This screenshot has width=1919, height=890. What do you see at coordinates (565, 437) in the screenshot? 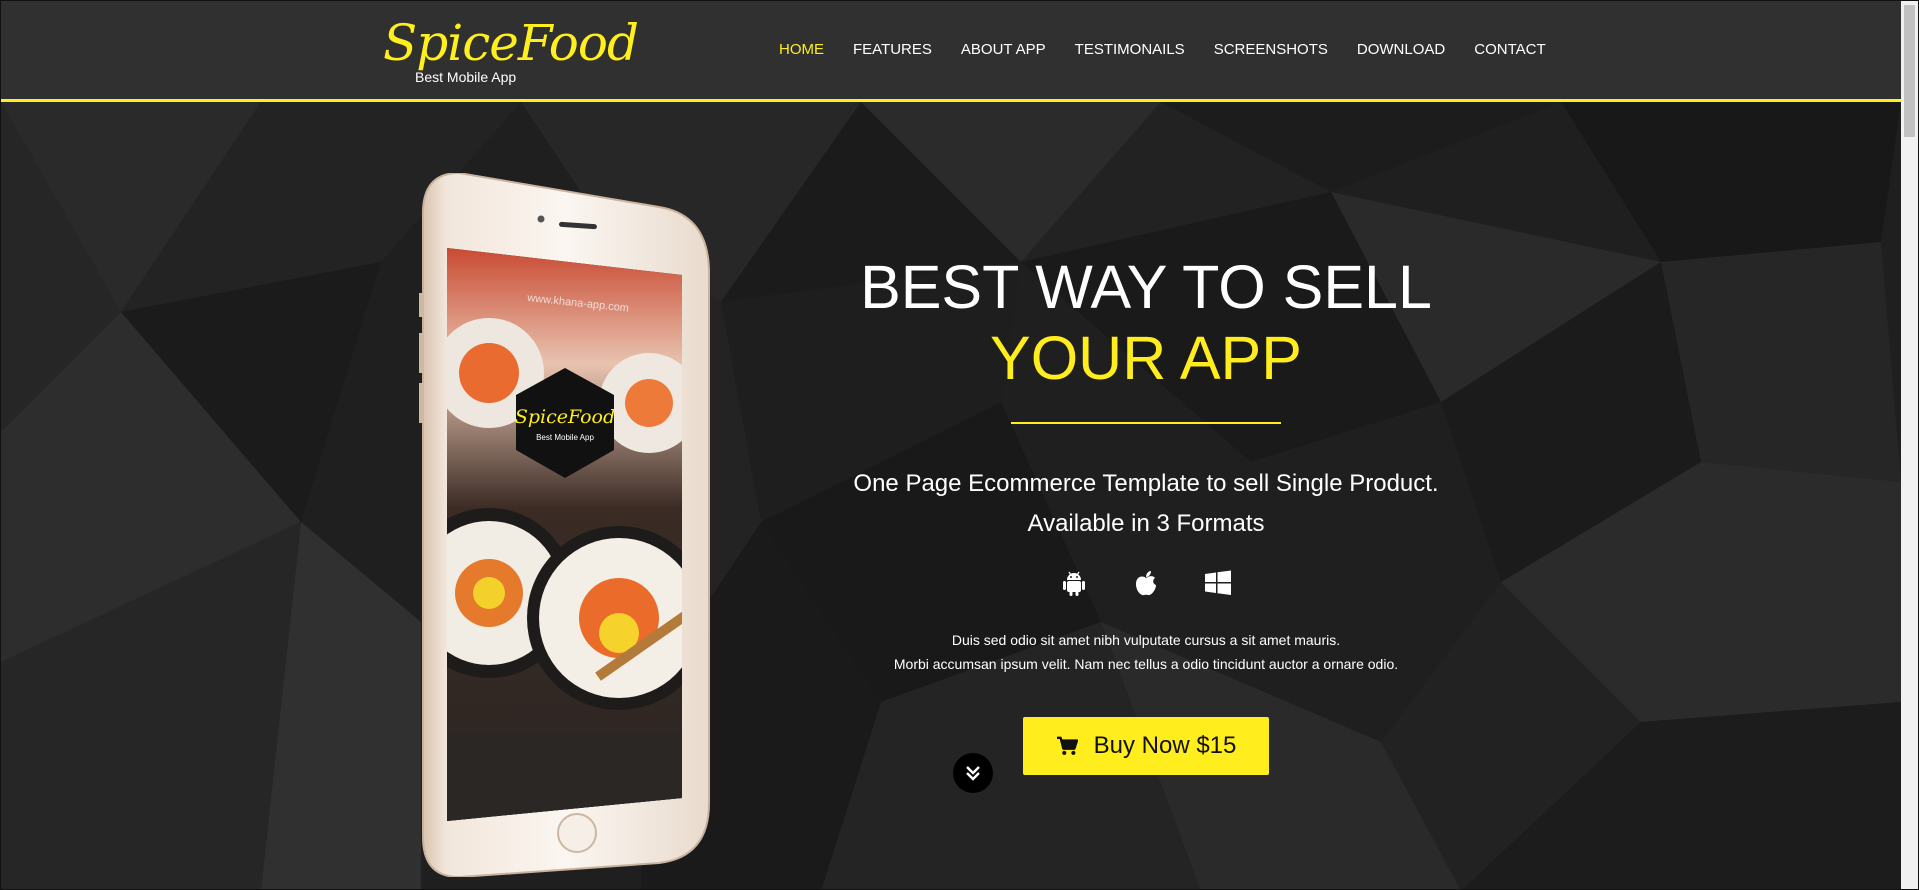
I see `phone-badge-tagline: Best Mobile App` at bounding box center [565, 437].